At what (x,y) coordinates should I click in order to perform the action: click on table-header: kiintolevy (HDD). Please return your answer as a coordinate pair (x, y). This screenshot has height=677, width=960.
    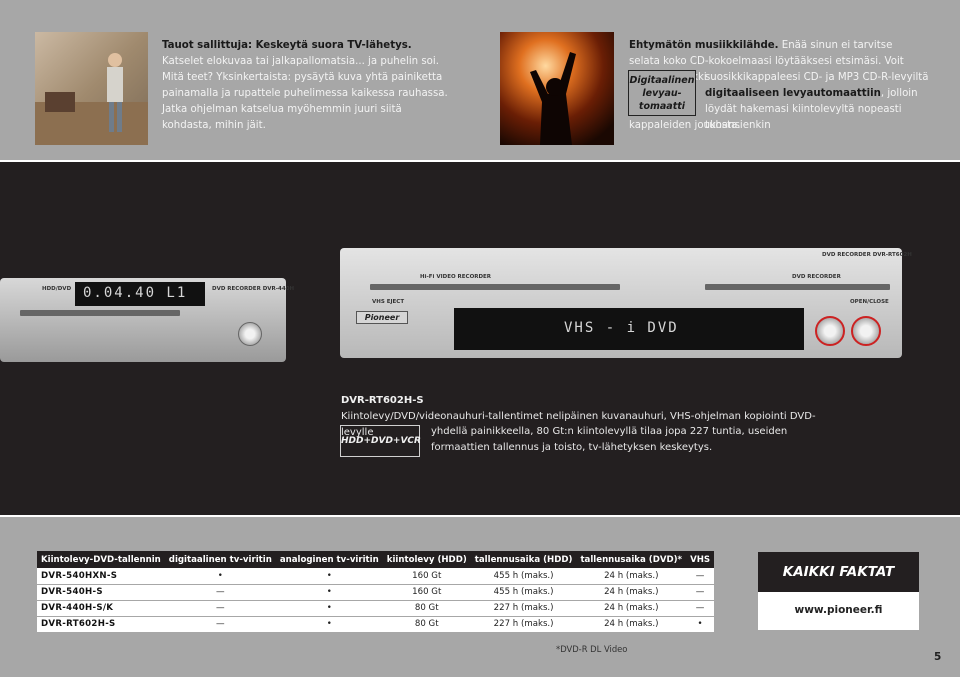
    Looking at the image, I should click on (426, 559).